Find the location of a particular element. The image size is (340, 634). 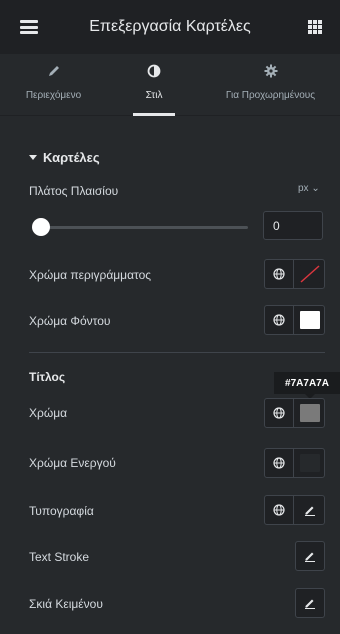

title-color-label: Χρώμα is located at coordinates (48, 413).